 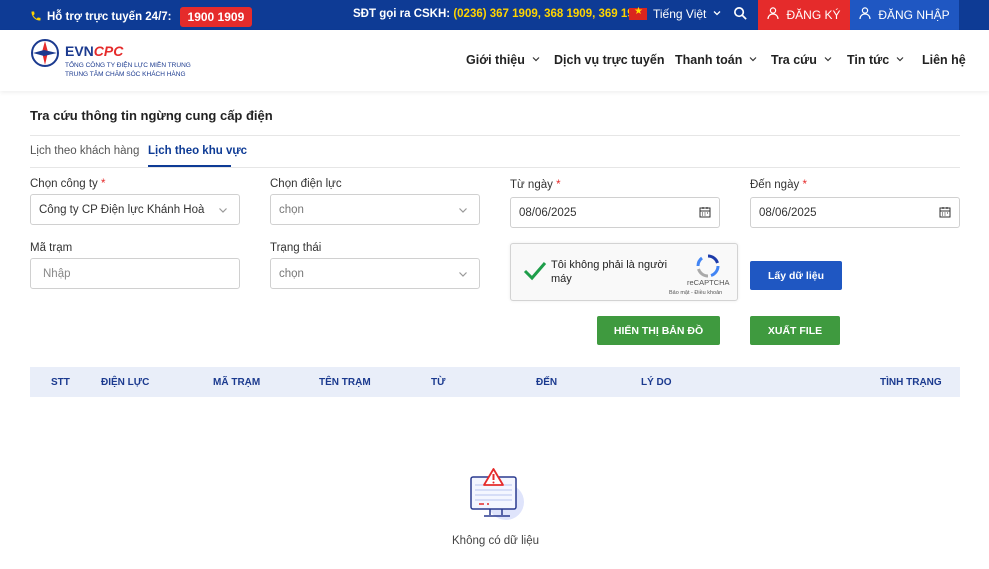 I want to click on language-selector: Tiếng Việt, so click(x=675, y=13).